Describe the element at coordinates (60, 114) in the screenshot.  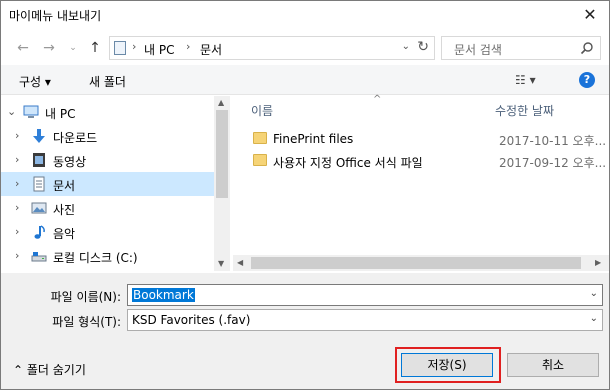
I see `nav-label: 내 PC` at that location.